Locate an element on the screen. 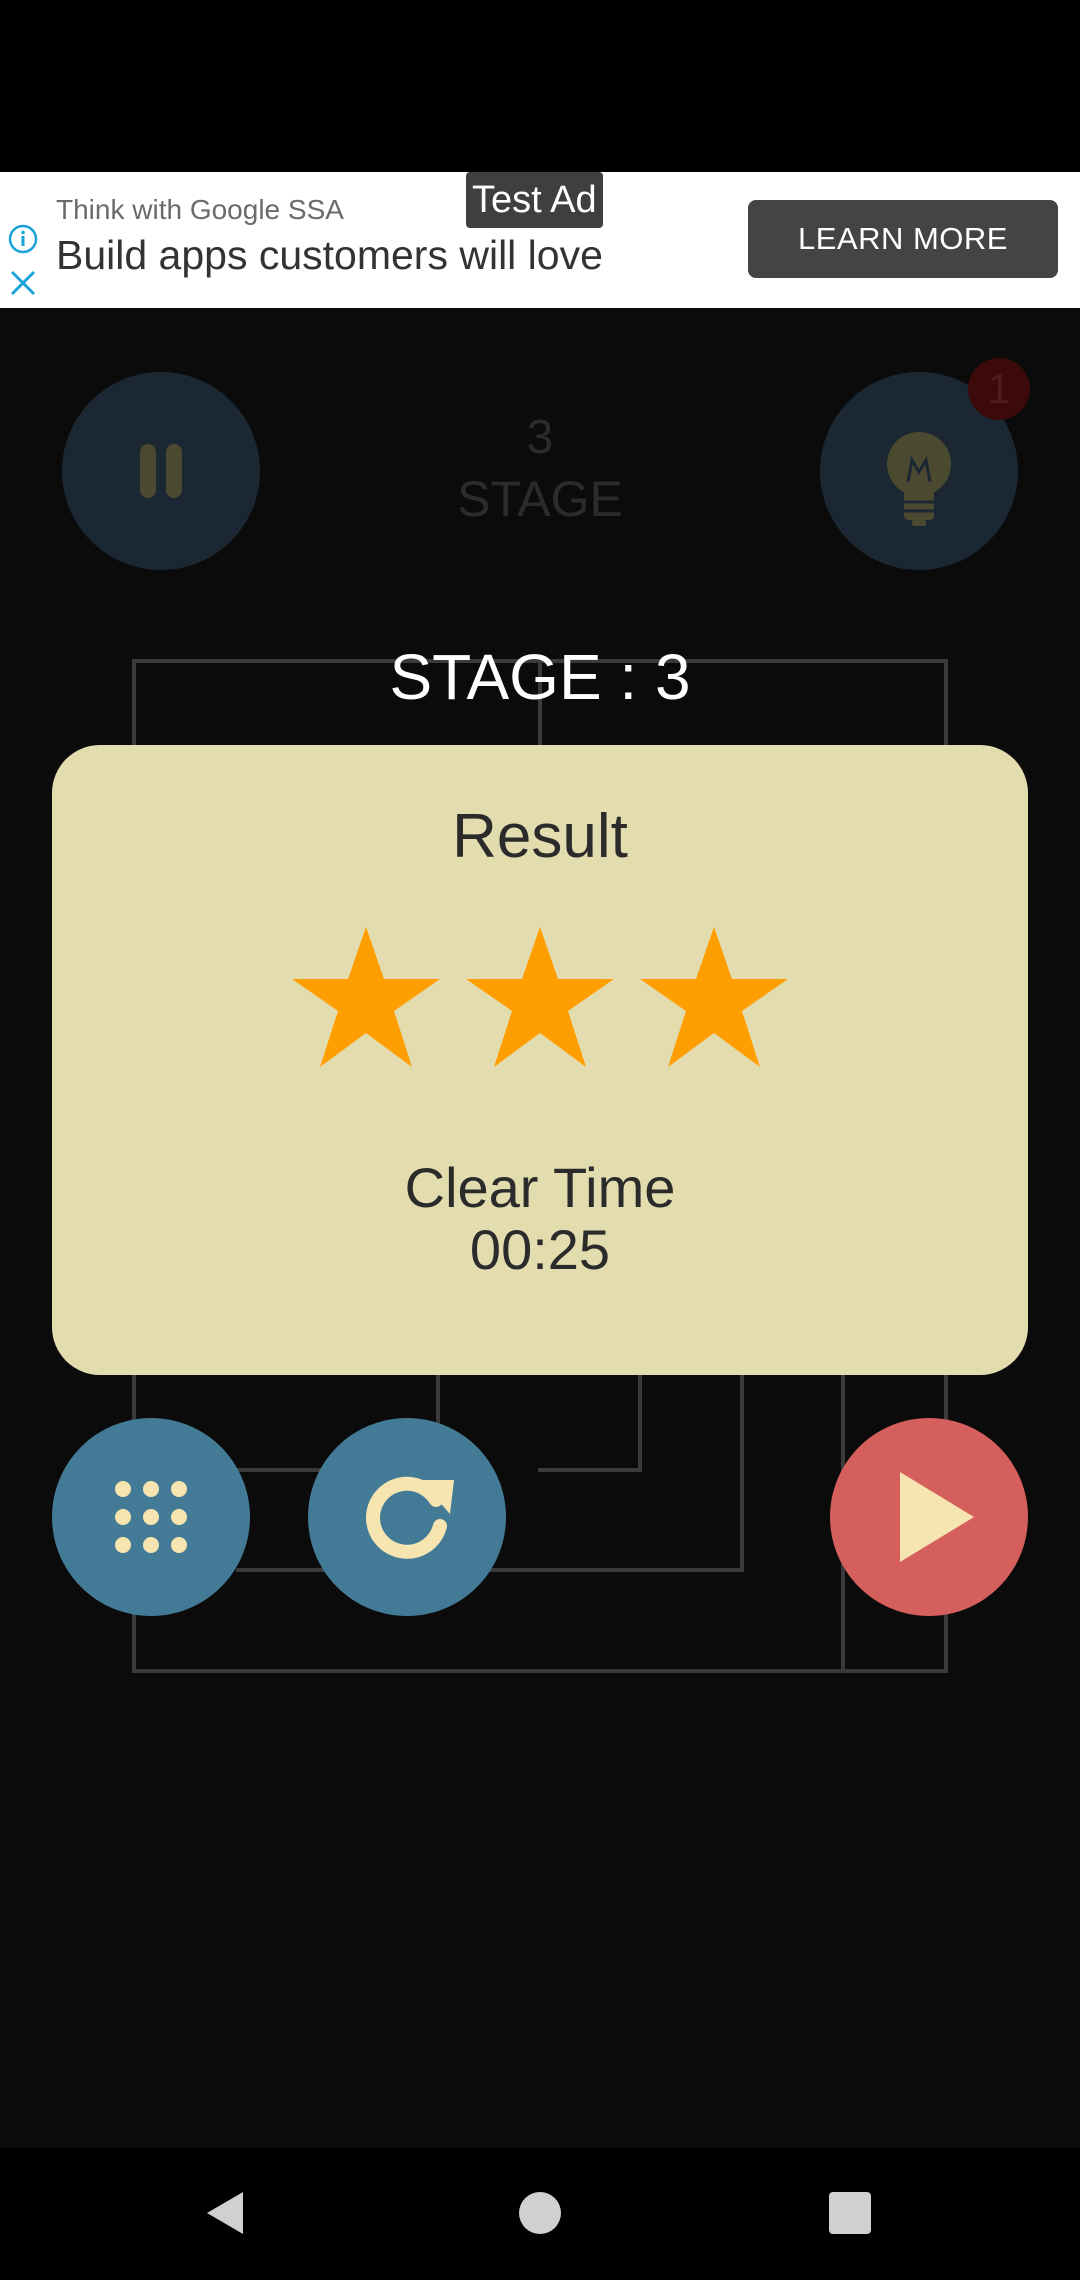 The height and width of the screenshot is (2280, 1080). system-nav-bar is located at coordinates (540, 2214).